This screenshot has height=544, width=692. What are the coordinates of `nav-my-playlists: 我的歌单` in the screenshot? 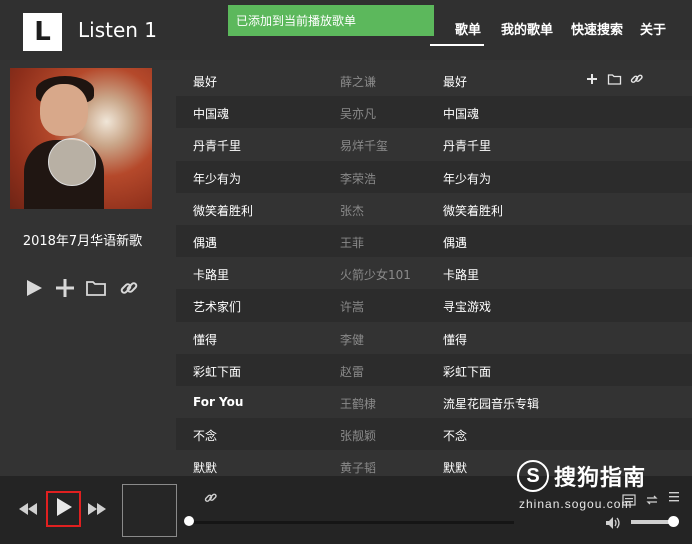 It's located at (527, 28).